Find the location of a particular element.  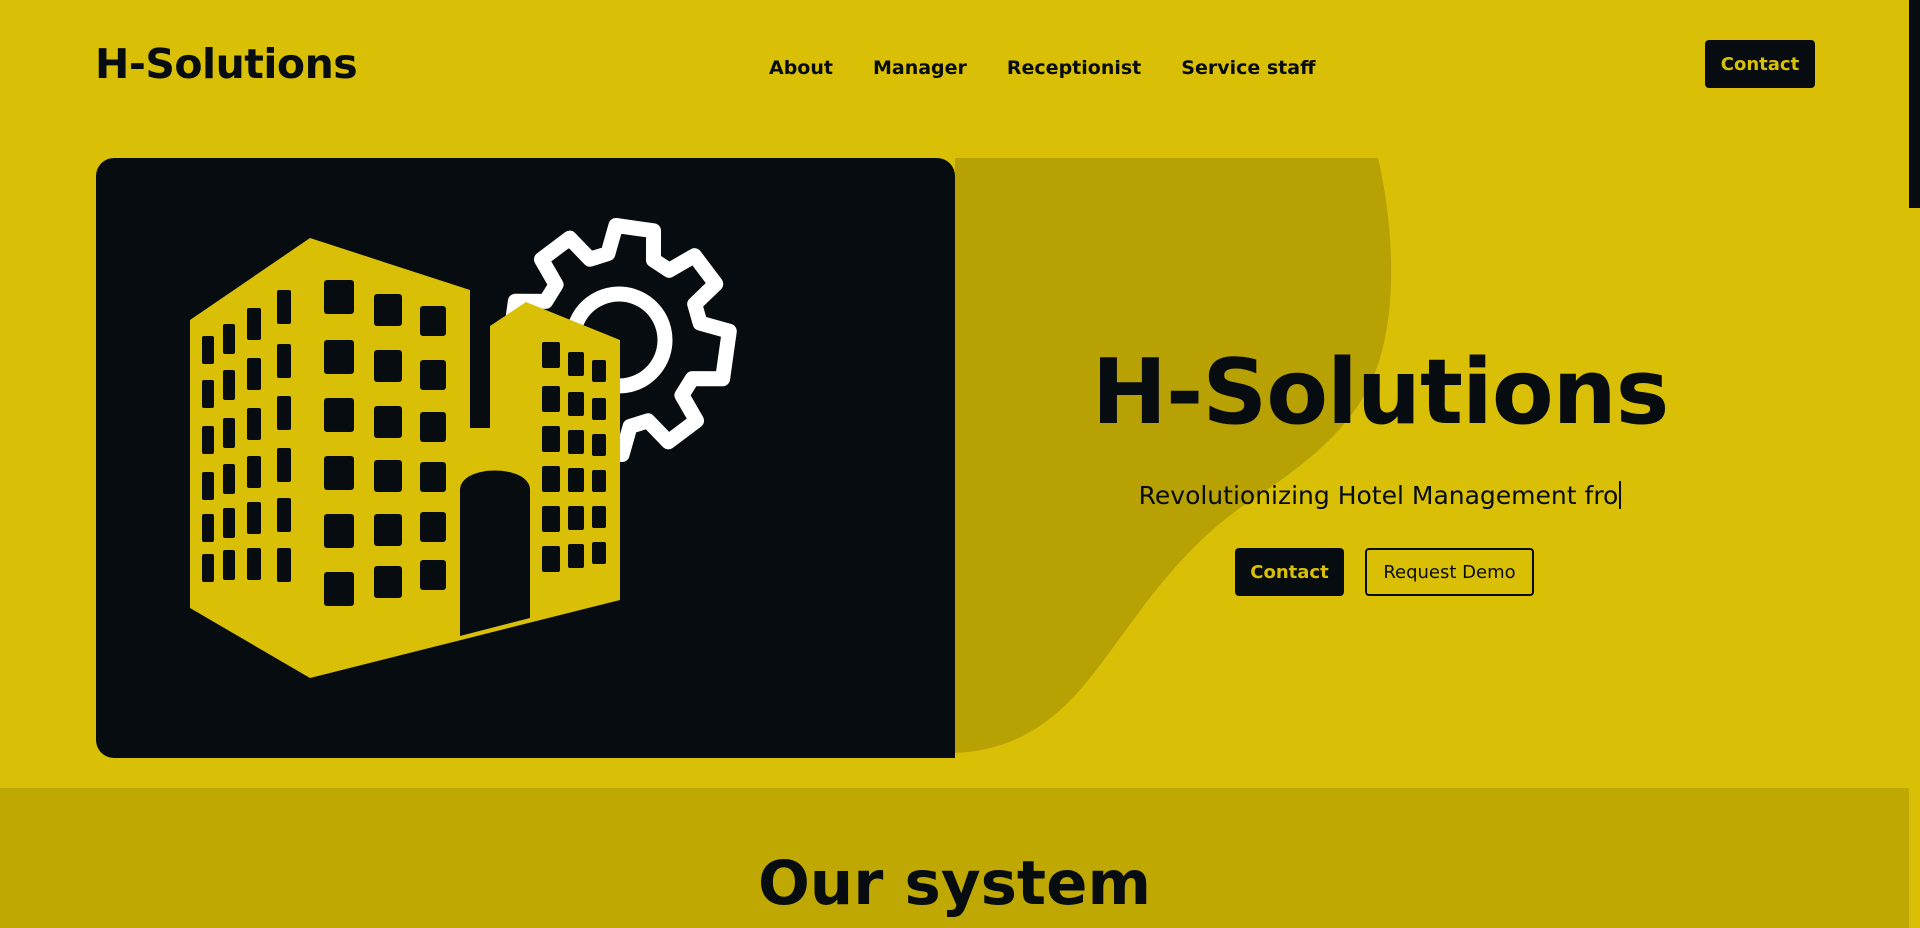

hotel-building-icon is located at coordinates (405, 458).